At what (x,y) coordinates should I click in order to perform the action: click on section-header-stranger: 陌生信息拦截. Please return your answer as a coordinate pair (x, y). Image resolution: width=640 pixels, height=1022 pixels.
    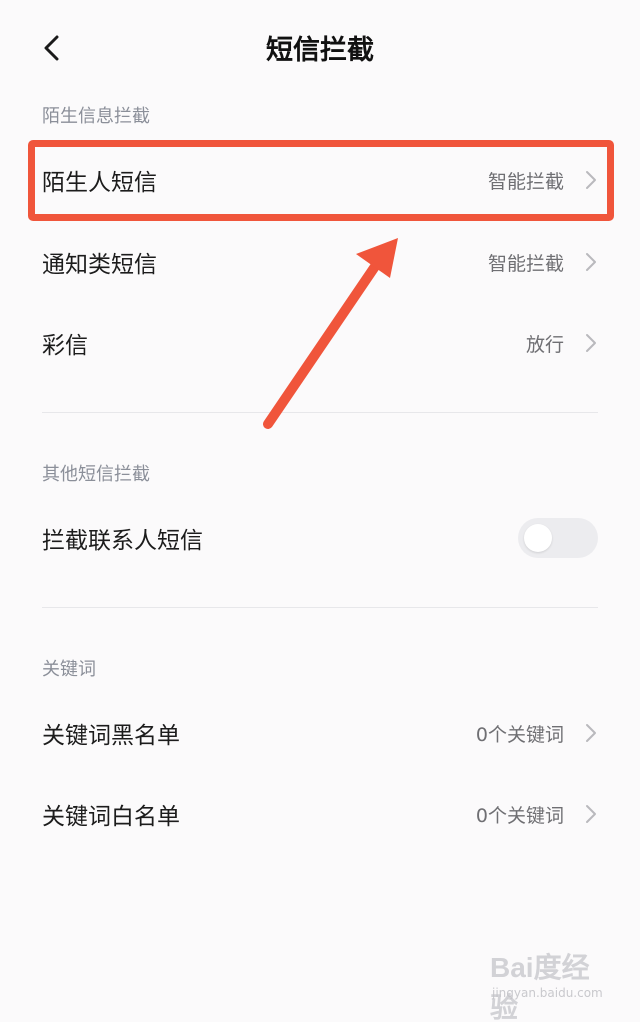
    Looking at the image, I should click on (96, 116).